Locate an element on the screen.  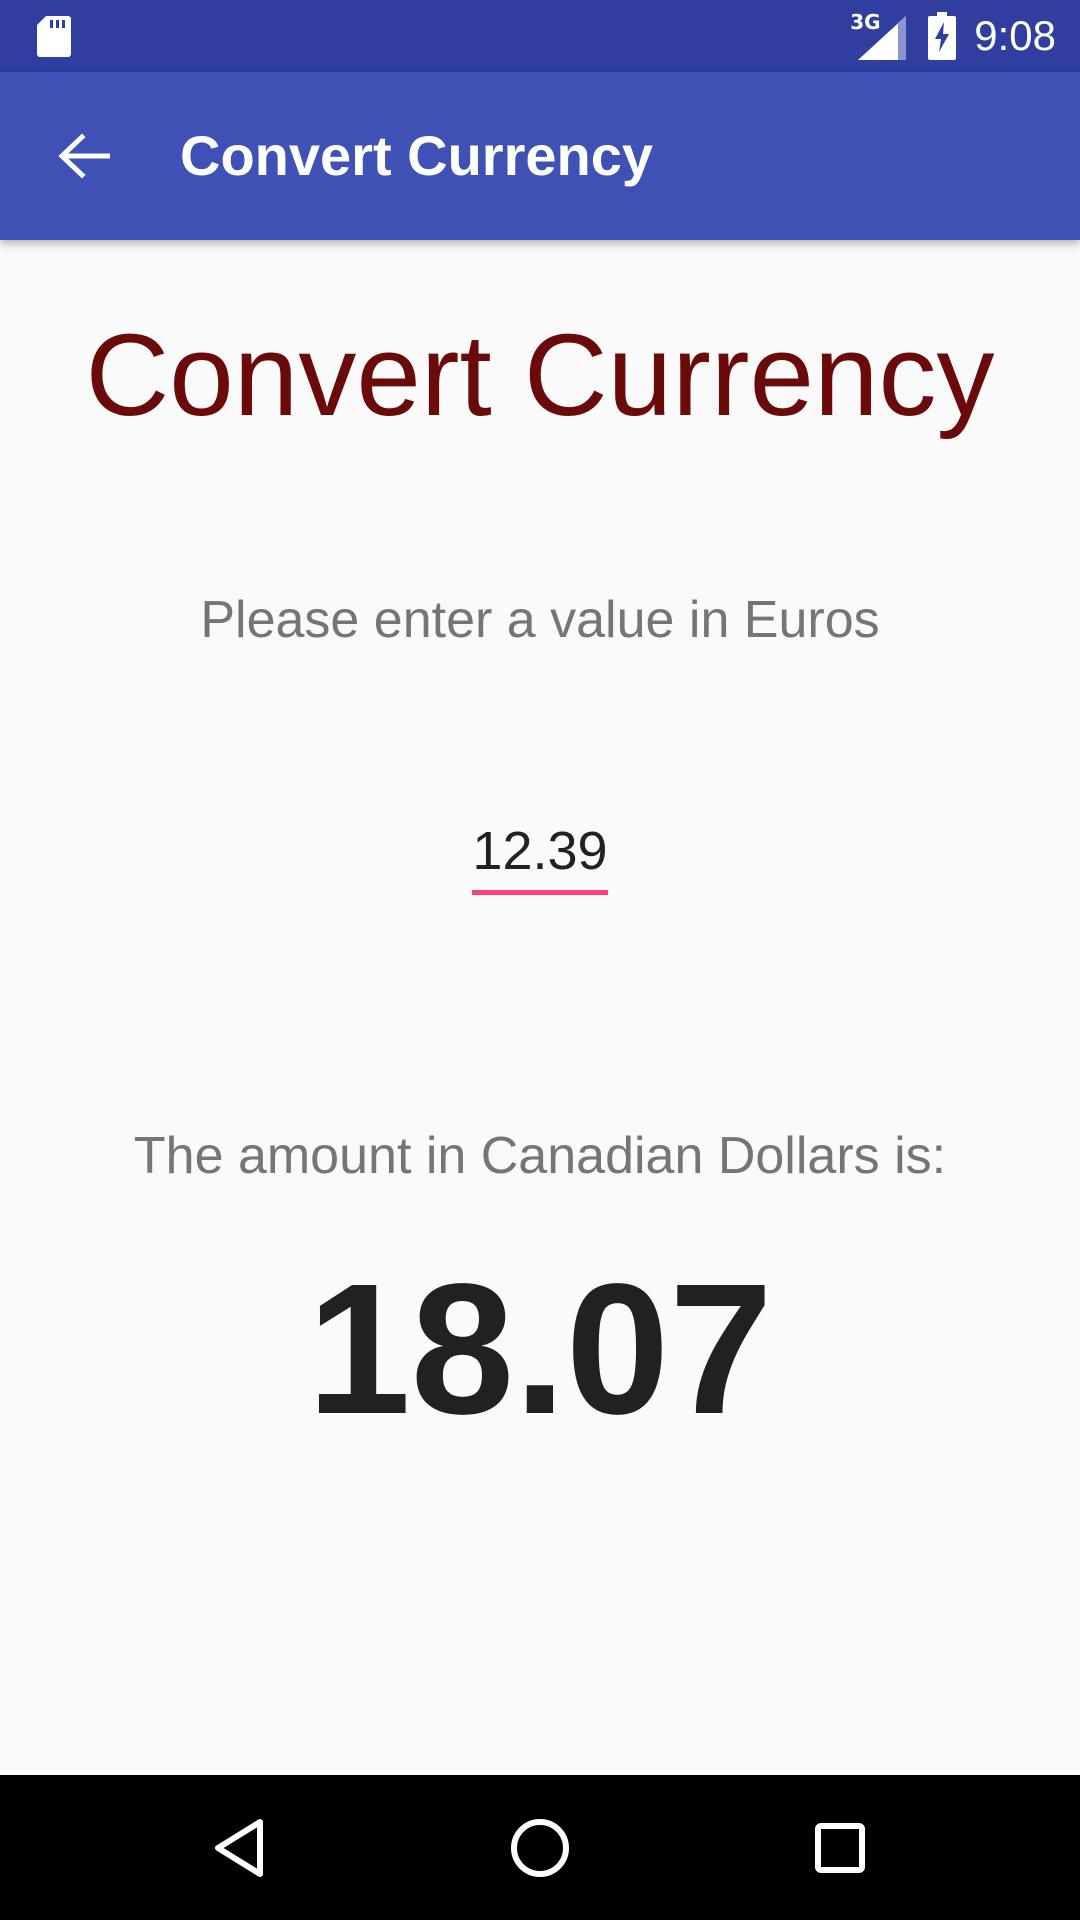
status-icons: 3G 9:08 is located at coordinates (953, 36).